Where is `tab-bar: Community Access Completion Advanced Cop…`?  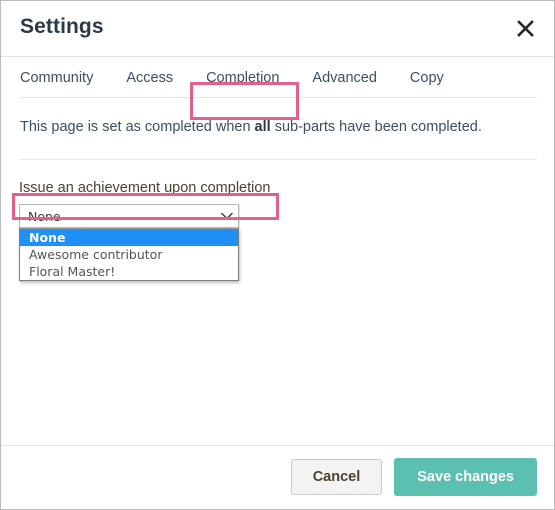
tab-bar: Community Access Completion Advanced Cop… is located at coordinates (277, 80).